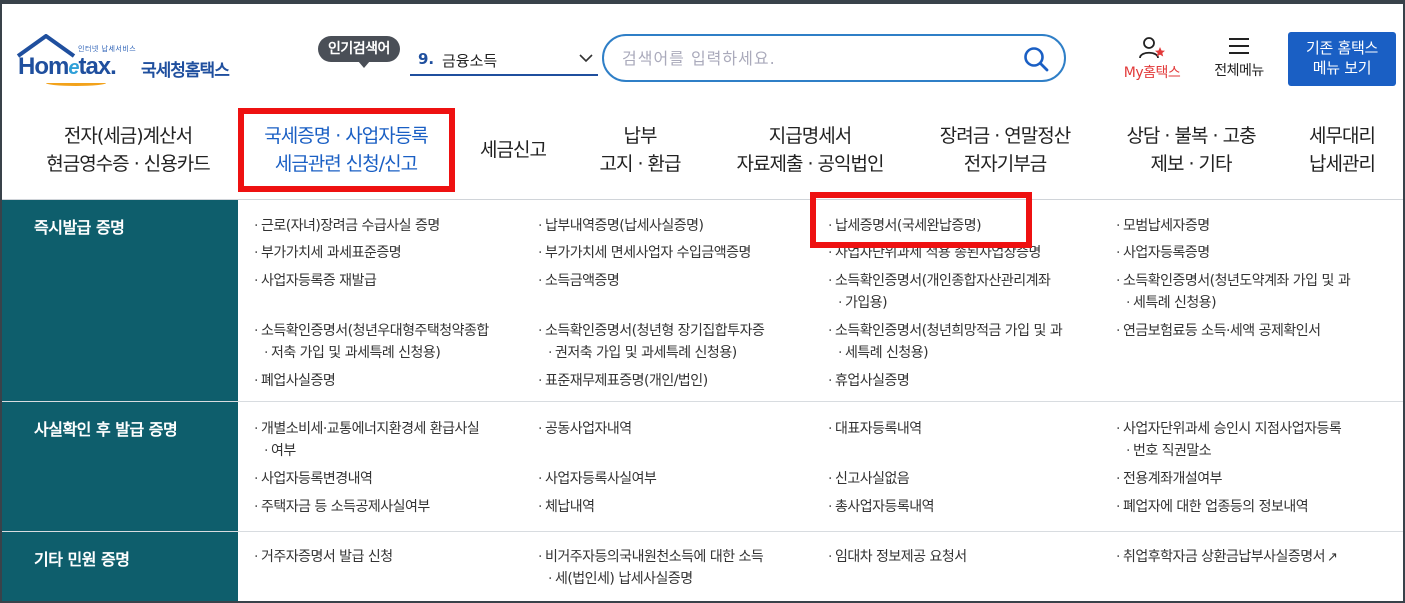 This screenshot has width=1405, height=603. What do you see at coordinates (342, 507) in the screenshot?
I see `link-item: 주택자금 등 소득공제사실여부` at bounding box center [342, 507].